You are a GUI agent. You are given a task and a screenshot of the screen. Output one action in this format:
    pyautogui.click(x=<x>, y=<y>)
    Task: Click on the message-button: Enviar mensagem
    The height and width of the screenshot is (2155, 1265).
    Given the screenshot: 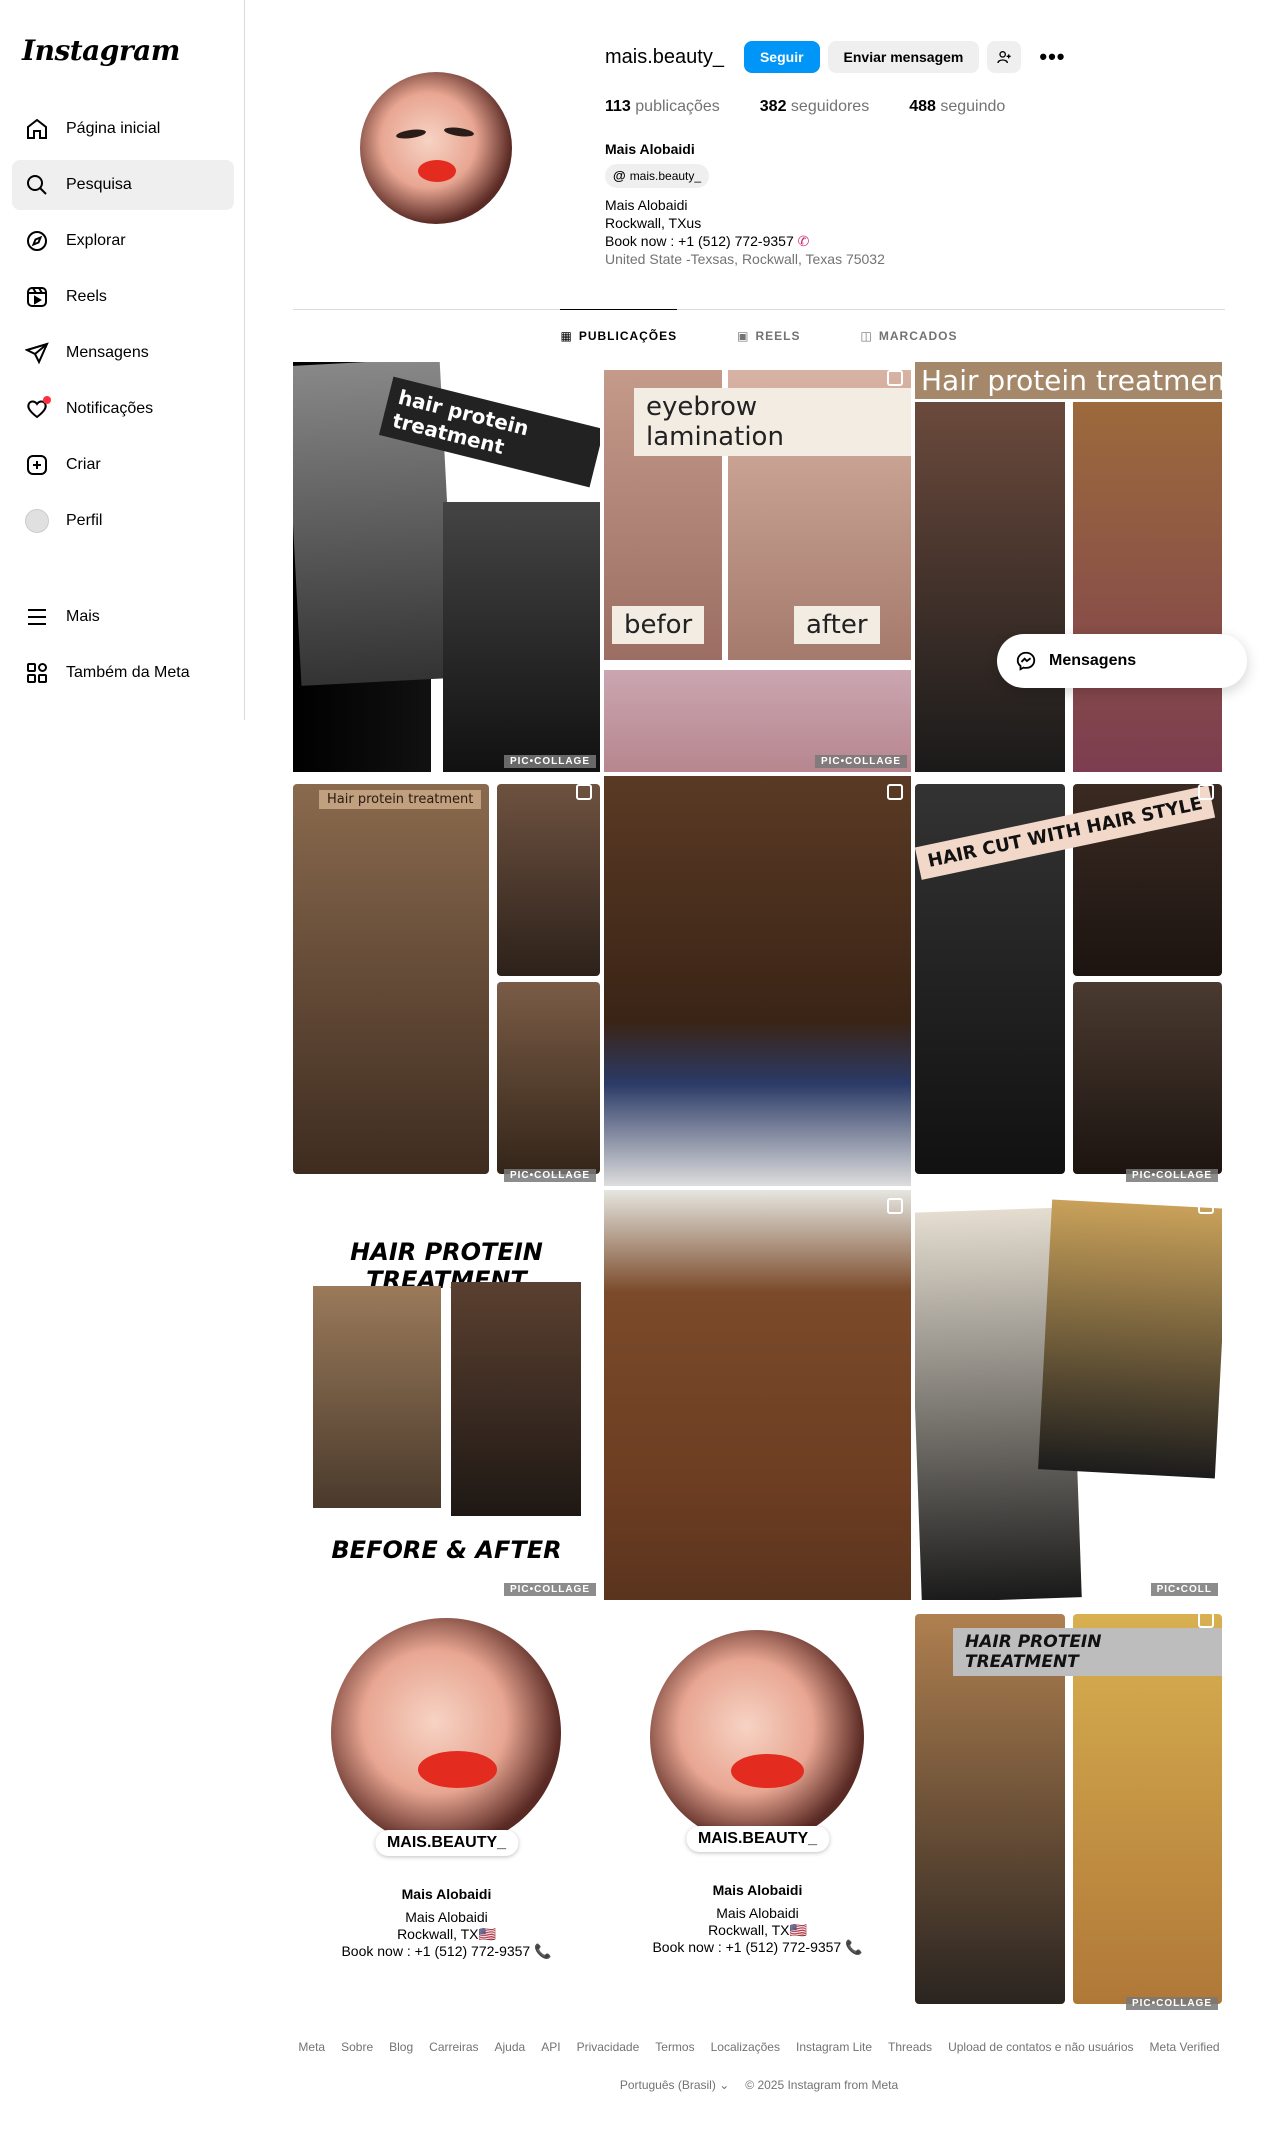 What is the action you would take?
    pyautogui.click(x=903, y=57)
    